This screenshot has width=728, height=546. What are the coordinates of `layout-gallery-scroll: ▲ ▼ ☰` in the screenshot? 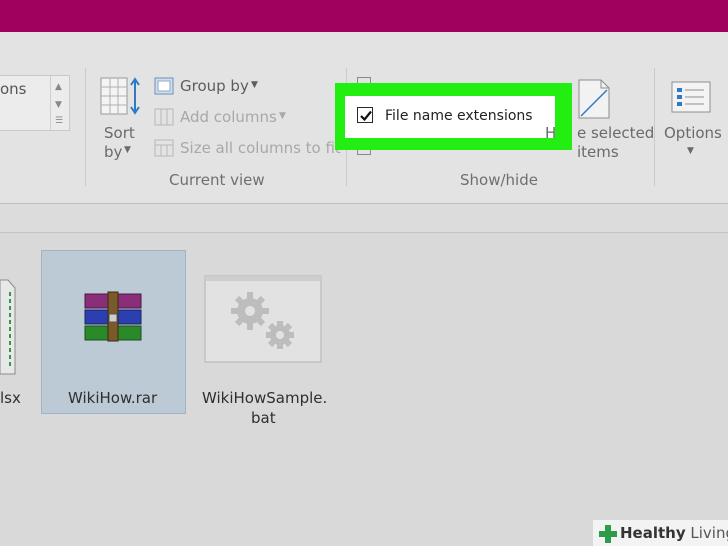 It's located at (60, 103).